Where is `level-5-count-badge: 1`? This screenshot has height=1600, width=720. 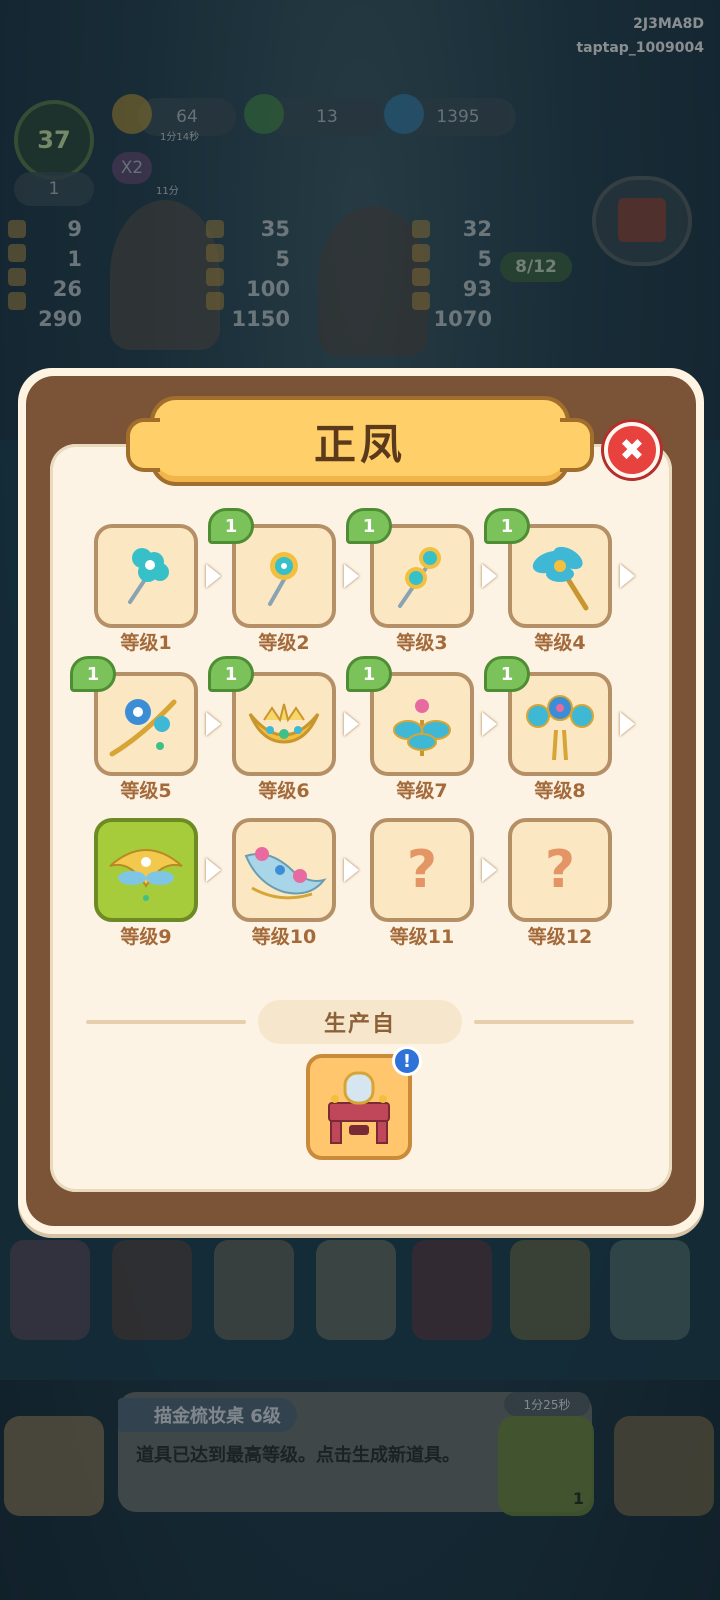 level-5-count-badge: 1 is located at coordinates (93, 674).